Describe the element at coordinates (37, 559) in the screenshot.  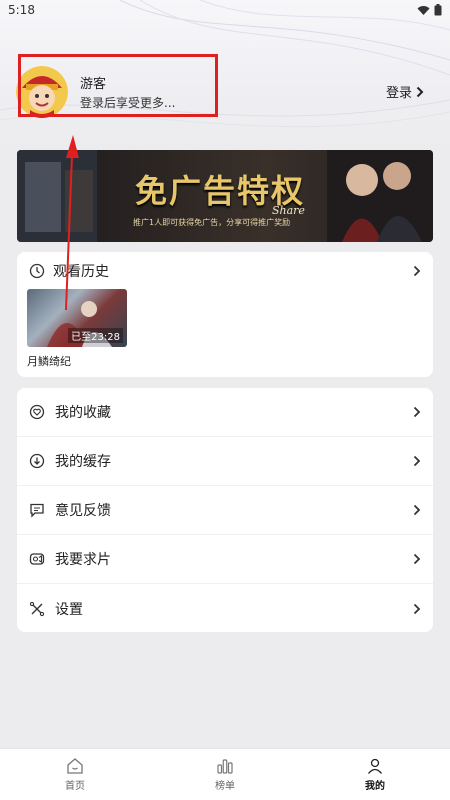
I see `video-request-icon` at that location.